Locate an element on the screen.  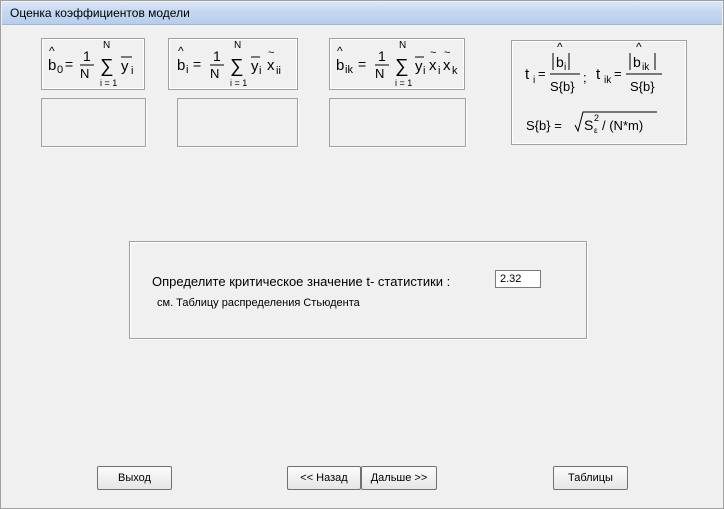
next-button: Дальше >> is located at coordinates (399, 478).